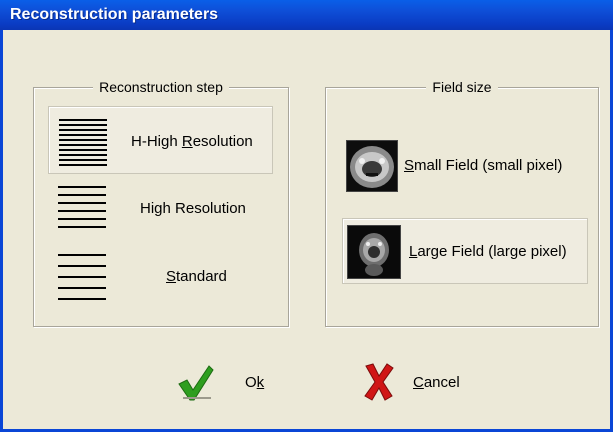 This screenshot has width=613, height=432. Describe the element at coordinates (192, 141) in the screenshot. I see `option-label: H-High Resolution` at that location.